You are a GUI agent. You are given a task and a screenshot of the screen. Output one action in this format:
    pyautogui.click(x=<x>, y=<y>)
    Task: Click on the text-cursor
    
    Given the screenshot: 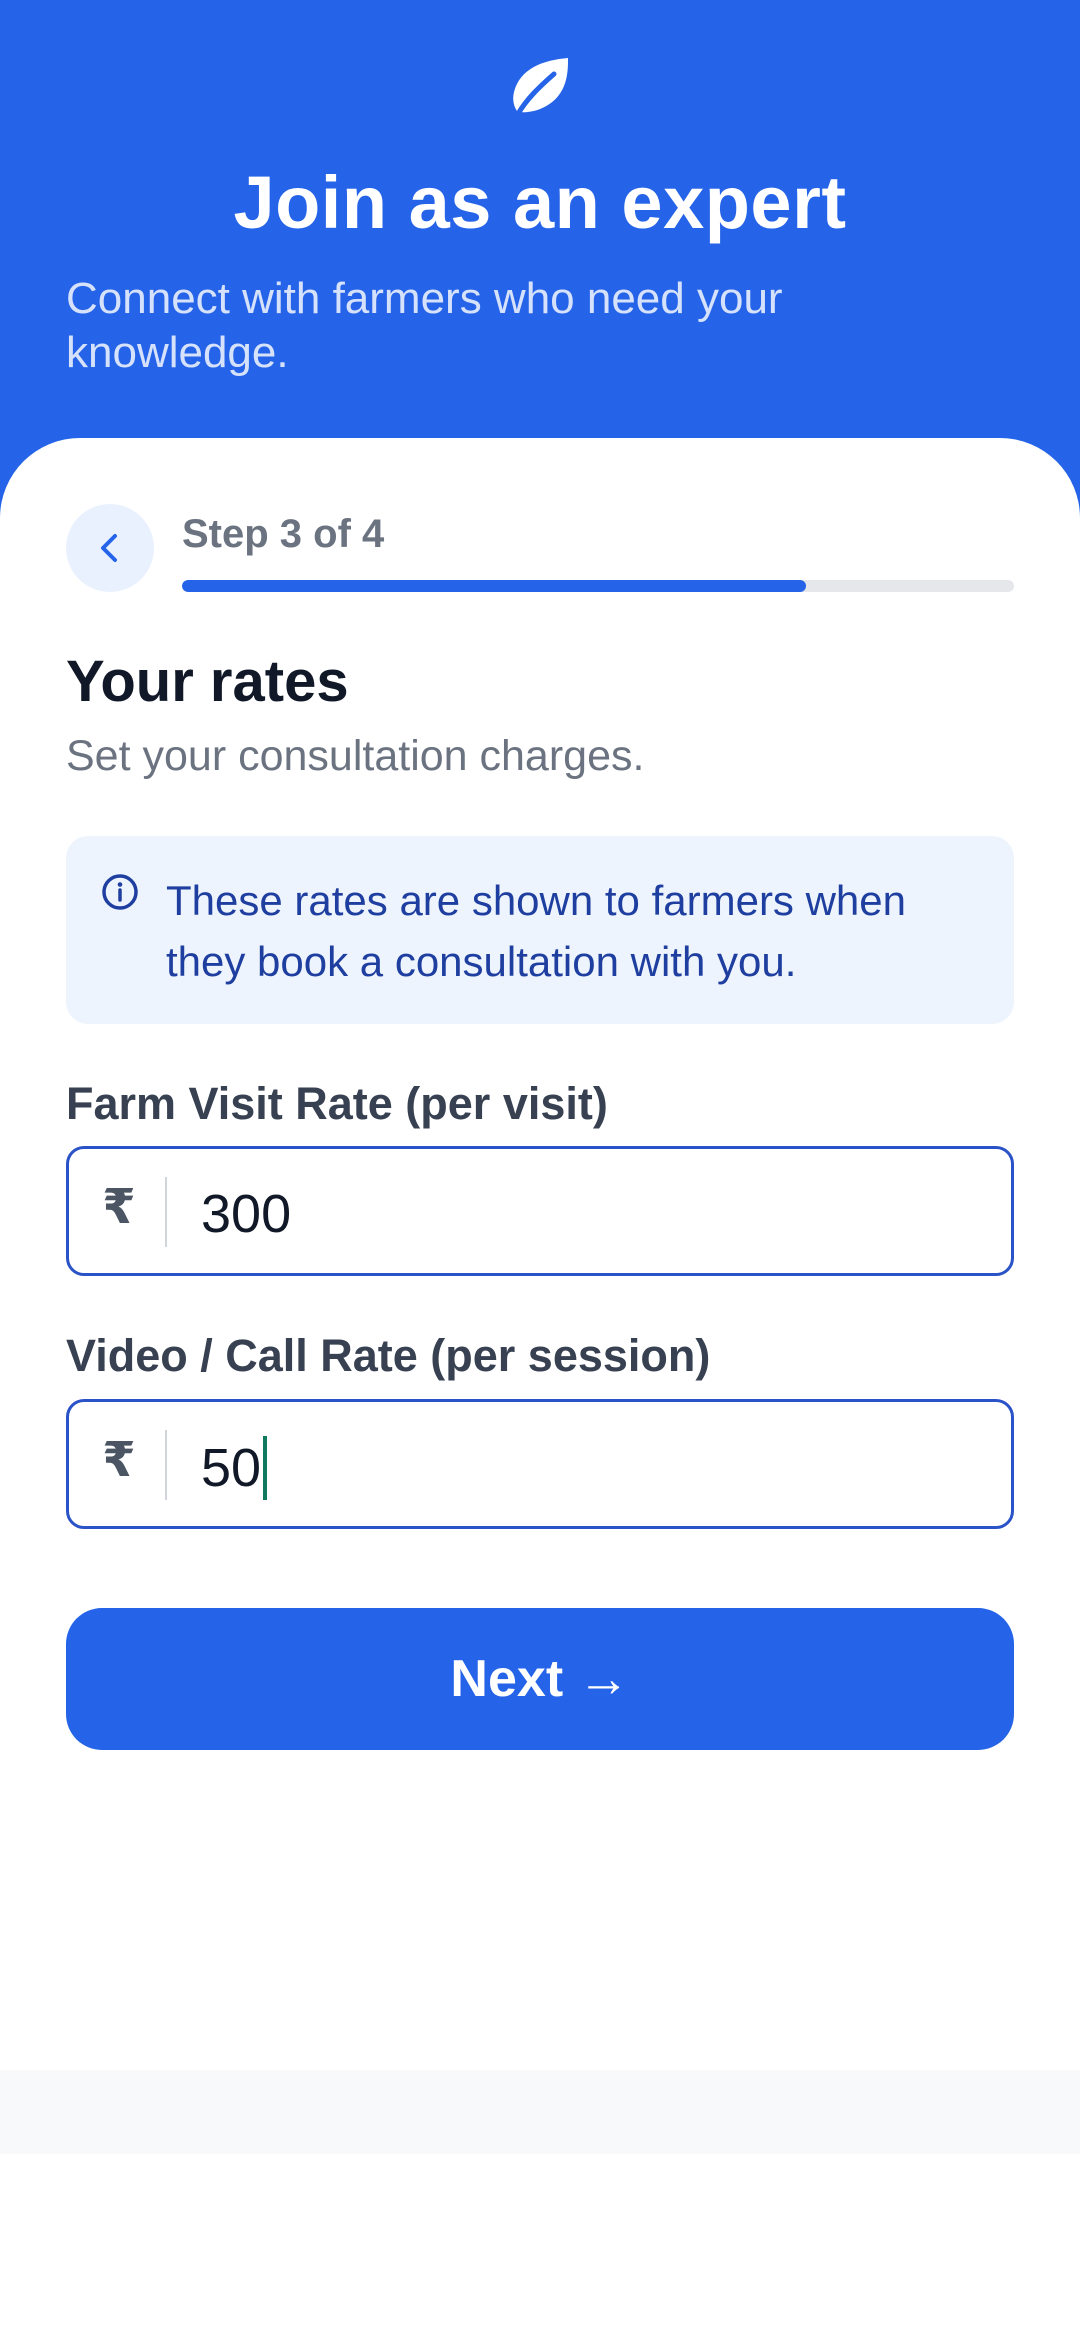 What is the action you would take?
    pyautogui.click(x=265, y=1468)
    